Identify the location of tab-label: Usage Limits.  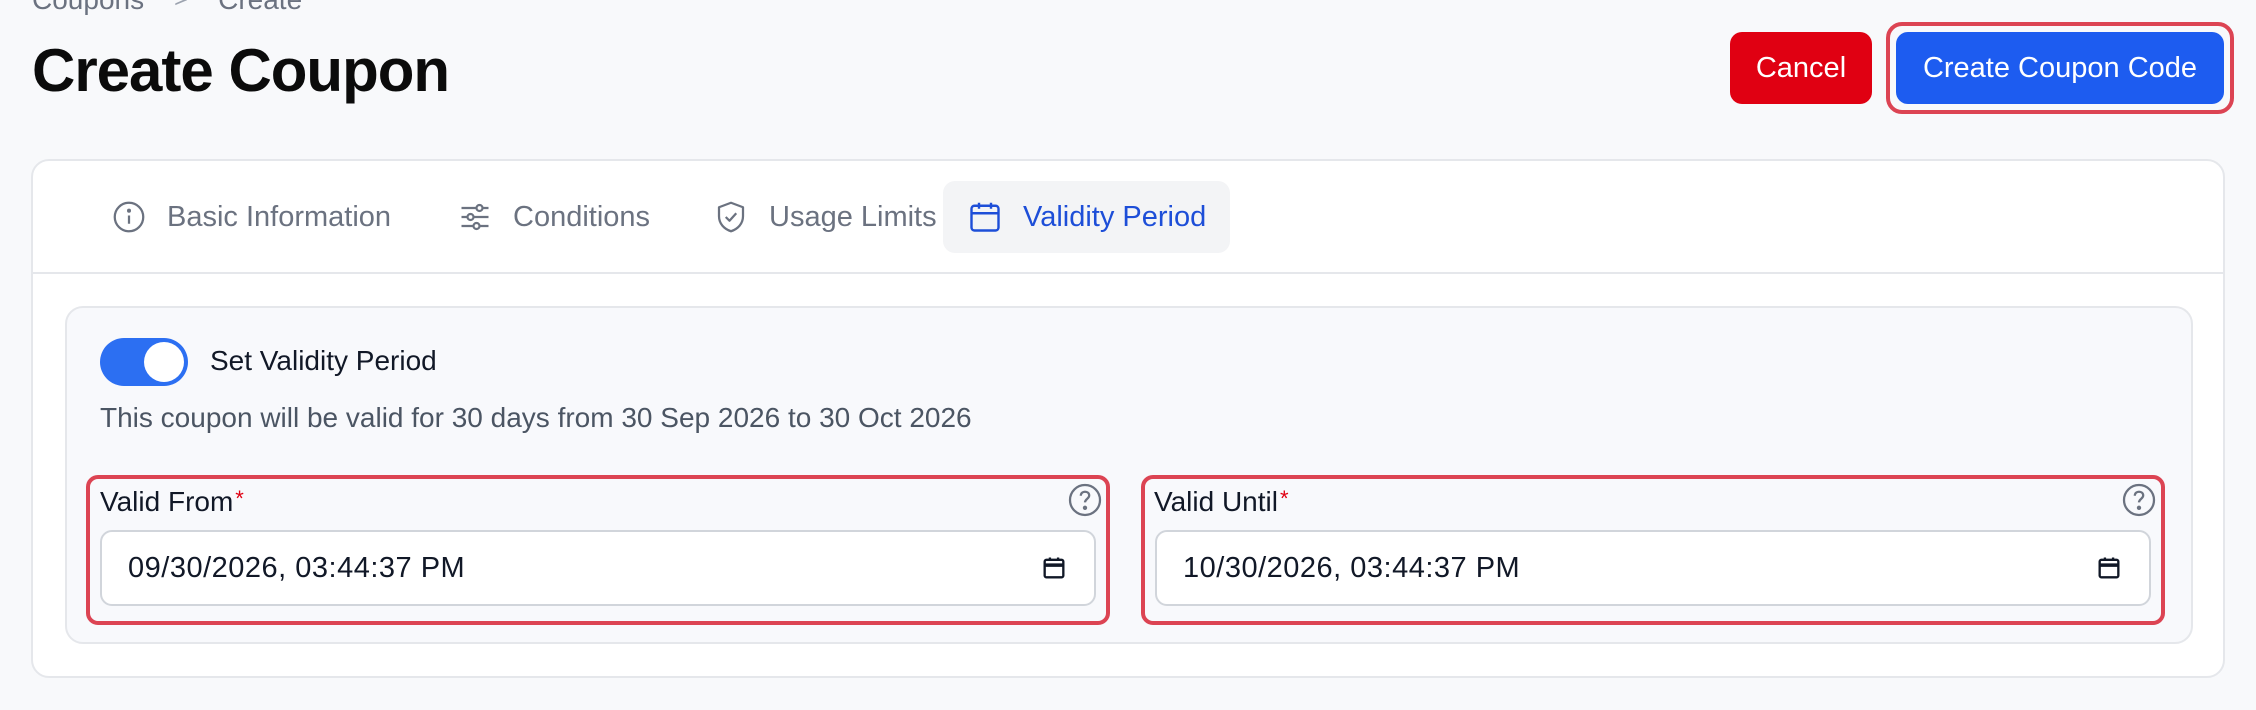
(853, 216).